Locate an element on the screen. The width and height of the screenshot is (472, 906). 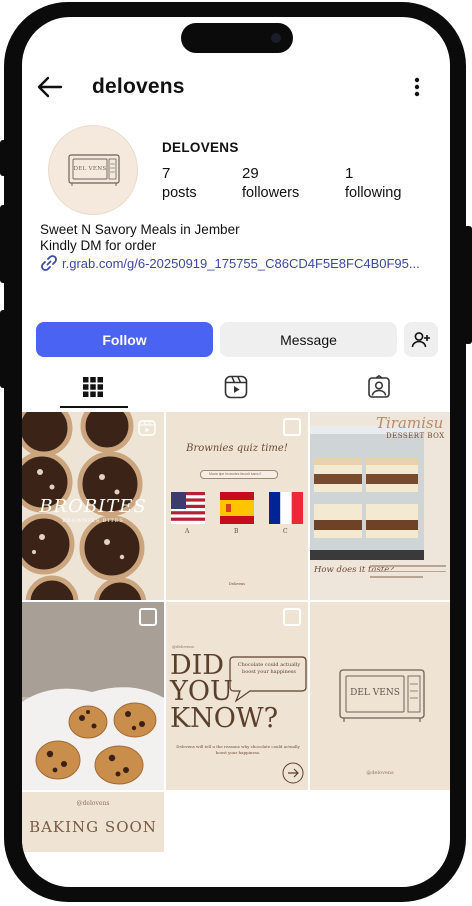
post-tile-cookies is located at coordinates (93, 696).